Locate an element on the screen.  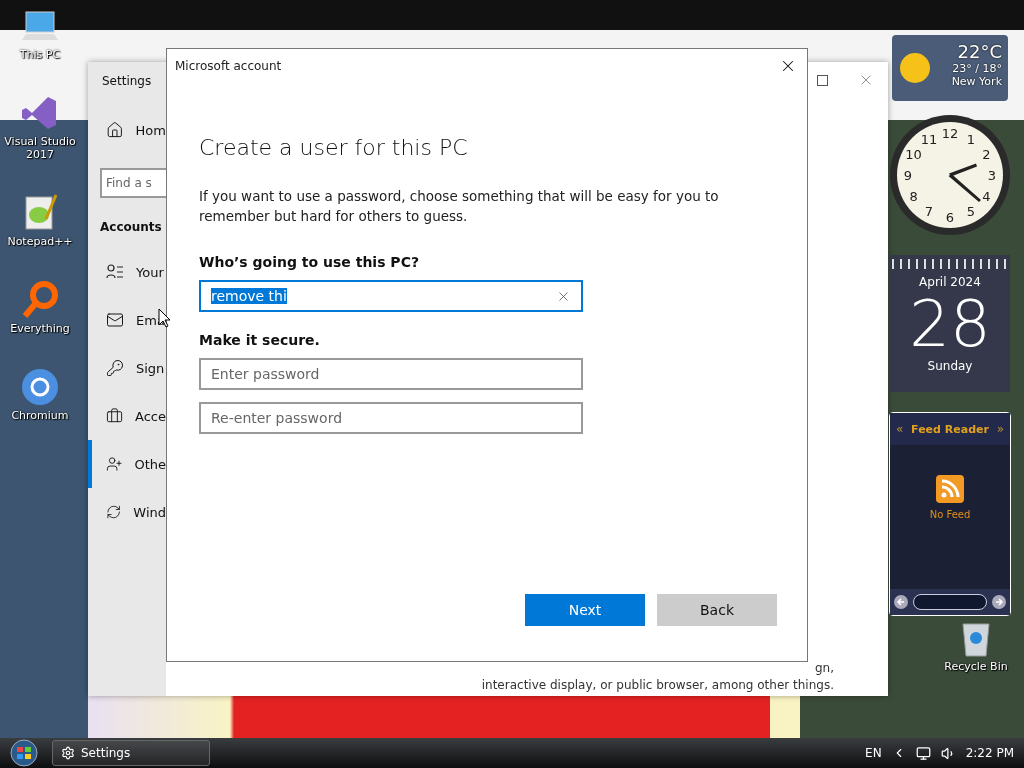
field-label: Make it secure. is located at coordinates (260, 340).